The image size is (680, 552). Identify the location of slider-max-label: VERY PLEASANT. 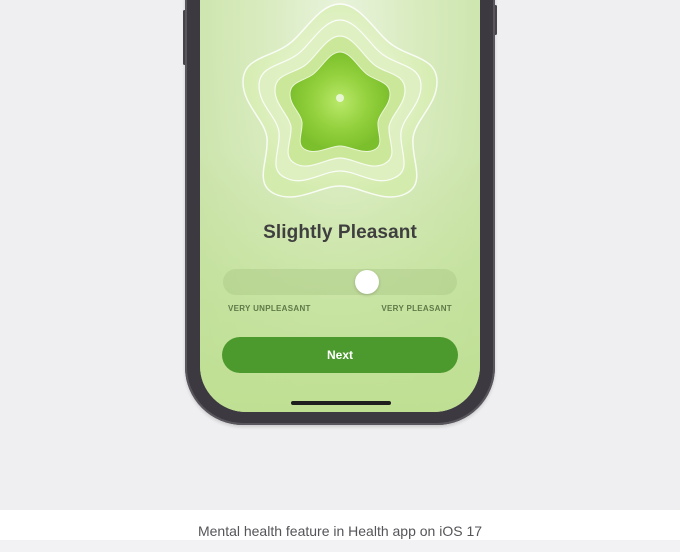
(416, 308).